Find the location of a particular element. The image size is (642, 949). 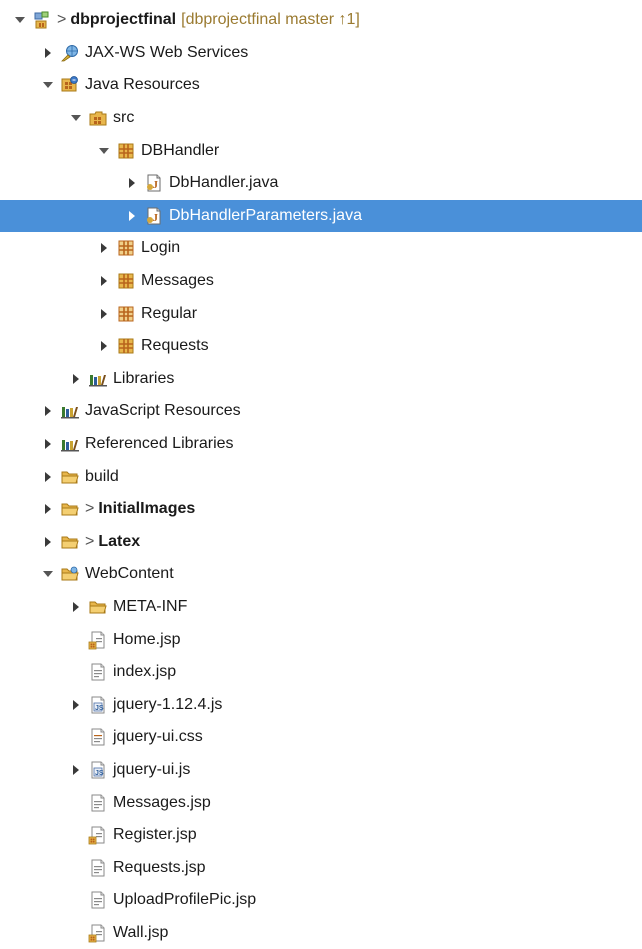

tree-row: WebContent is located at coordinates (321, 574).